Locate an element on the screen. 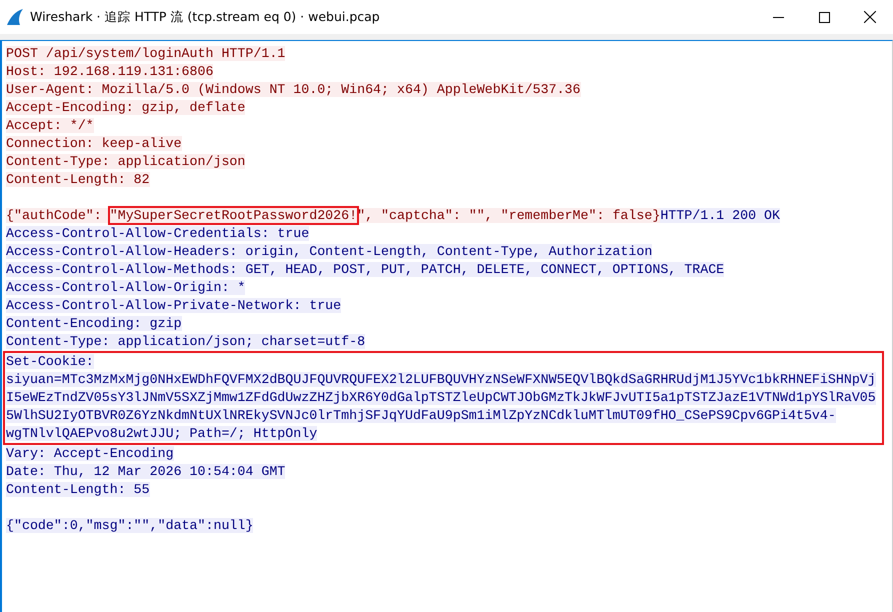 Image resolution: width=893 pixels, height=612 pixels. server-text: Access-Control-Allow-Private-Network: true is located at coordinates (174, 305).